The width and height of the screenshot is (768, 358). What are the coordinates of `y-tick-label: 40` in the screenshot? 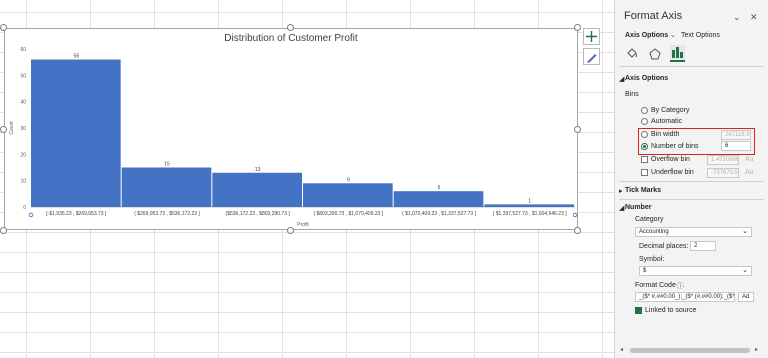 It's located at (23, 103).